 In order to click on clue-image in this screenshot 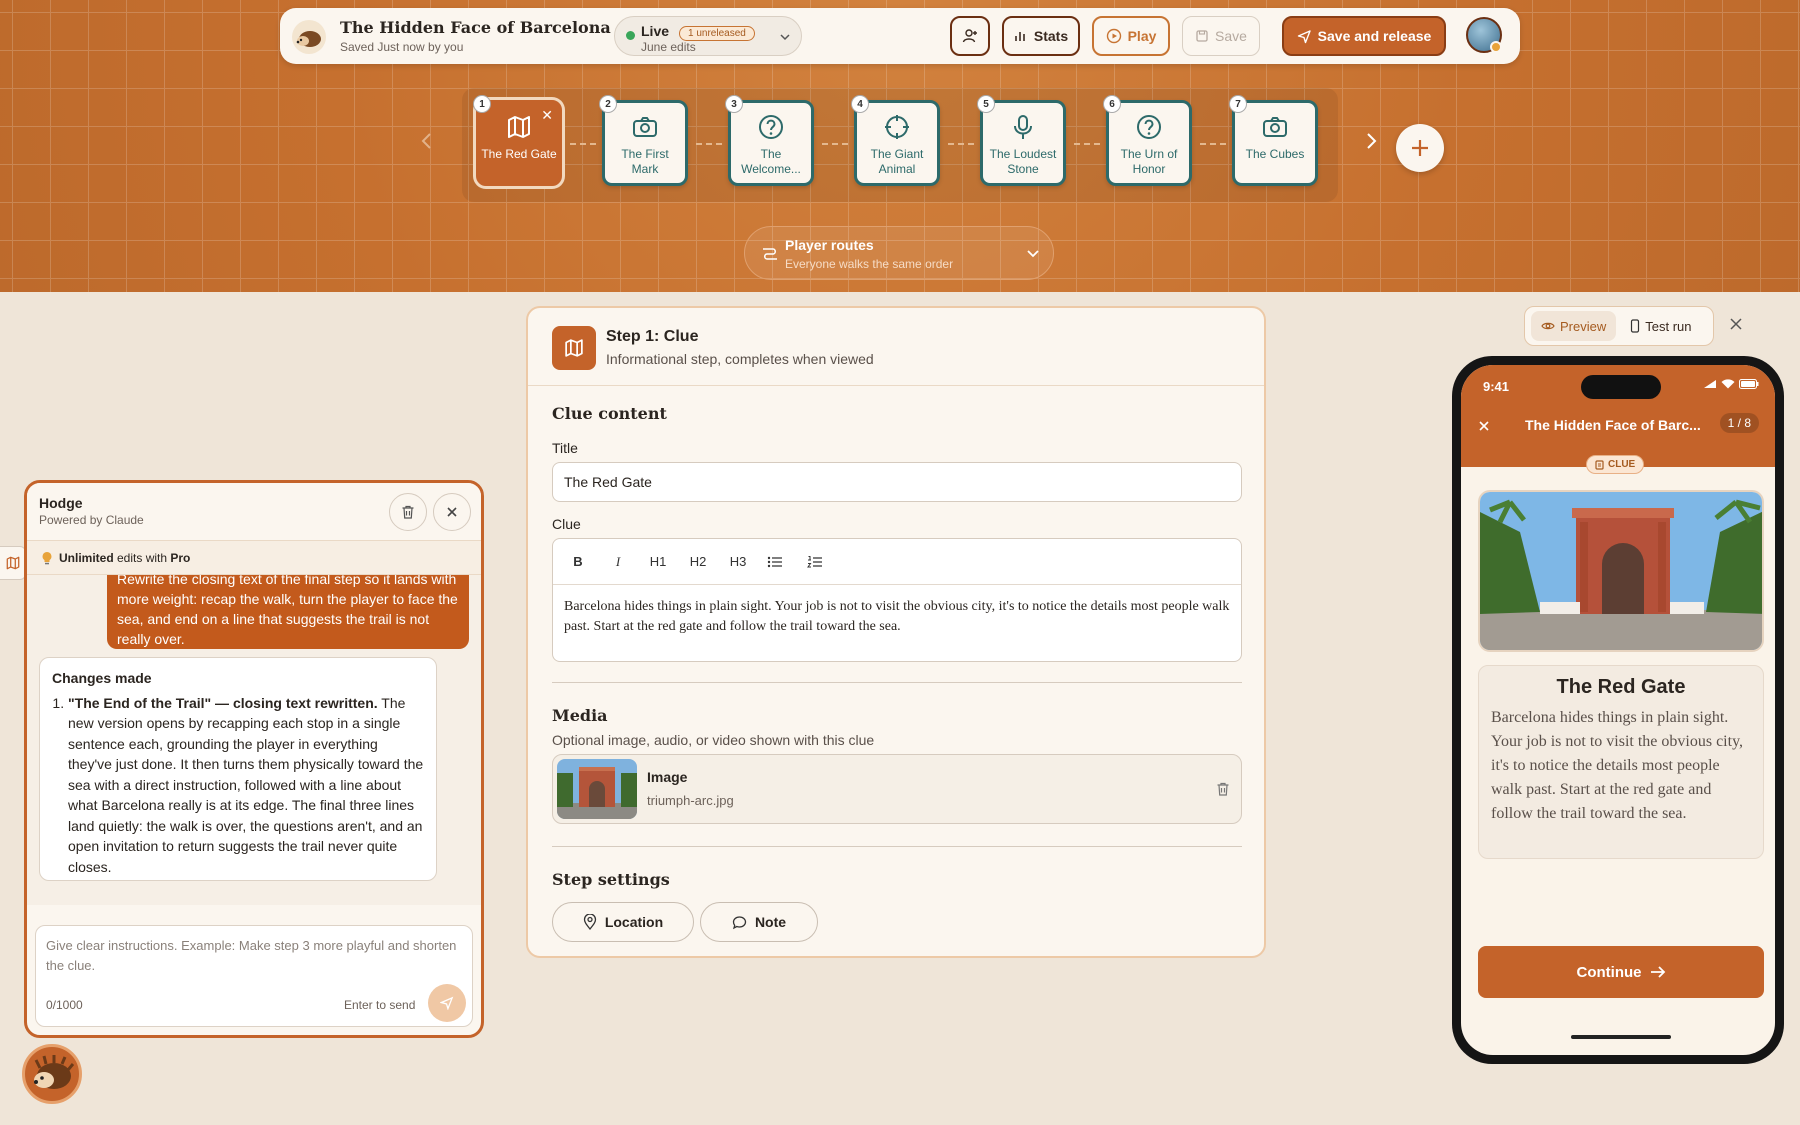, I will do `click(1621, 571)`.